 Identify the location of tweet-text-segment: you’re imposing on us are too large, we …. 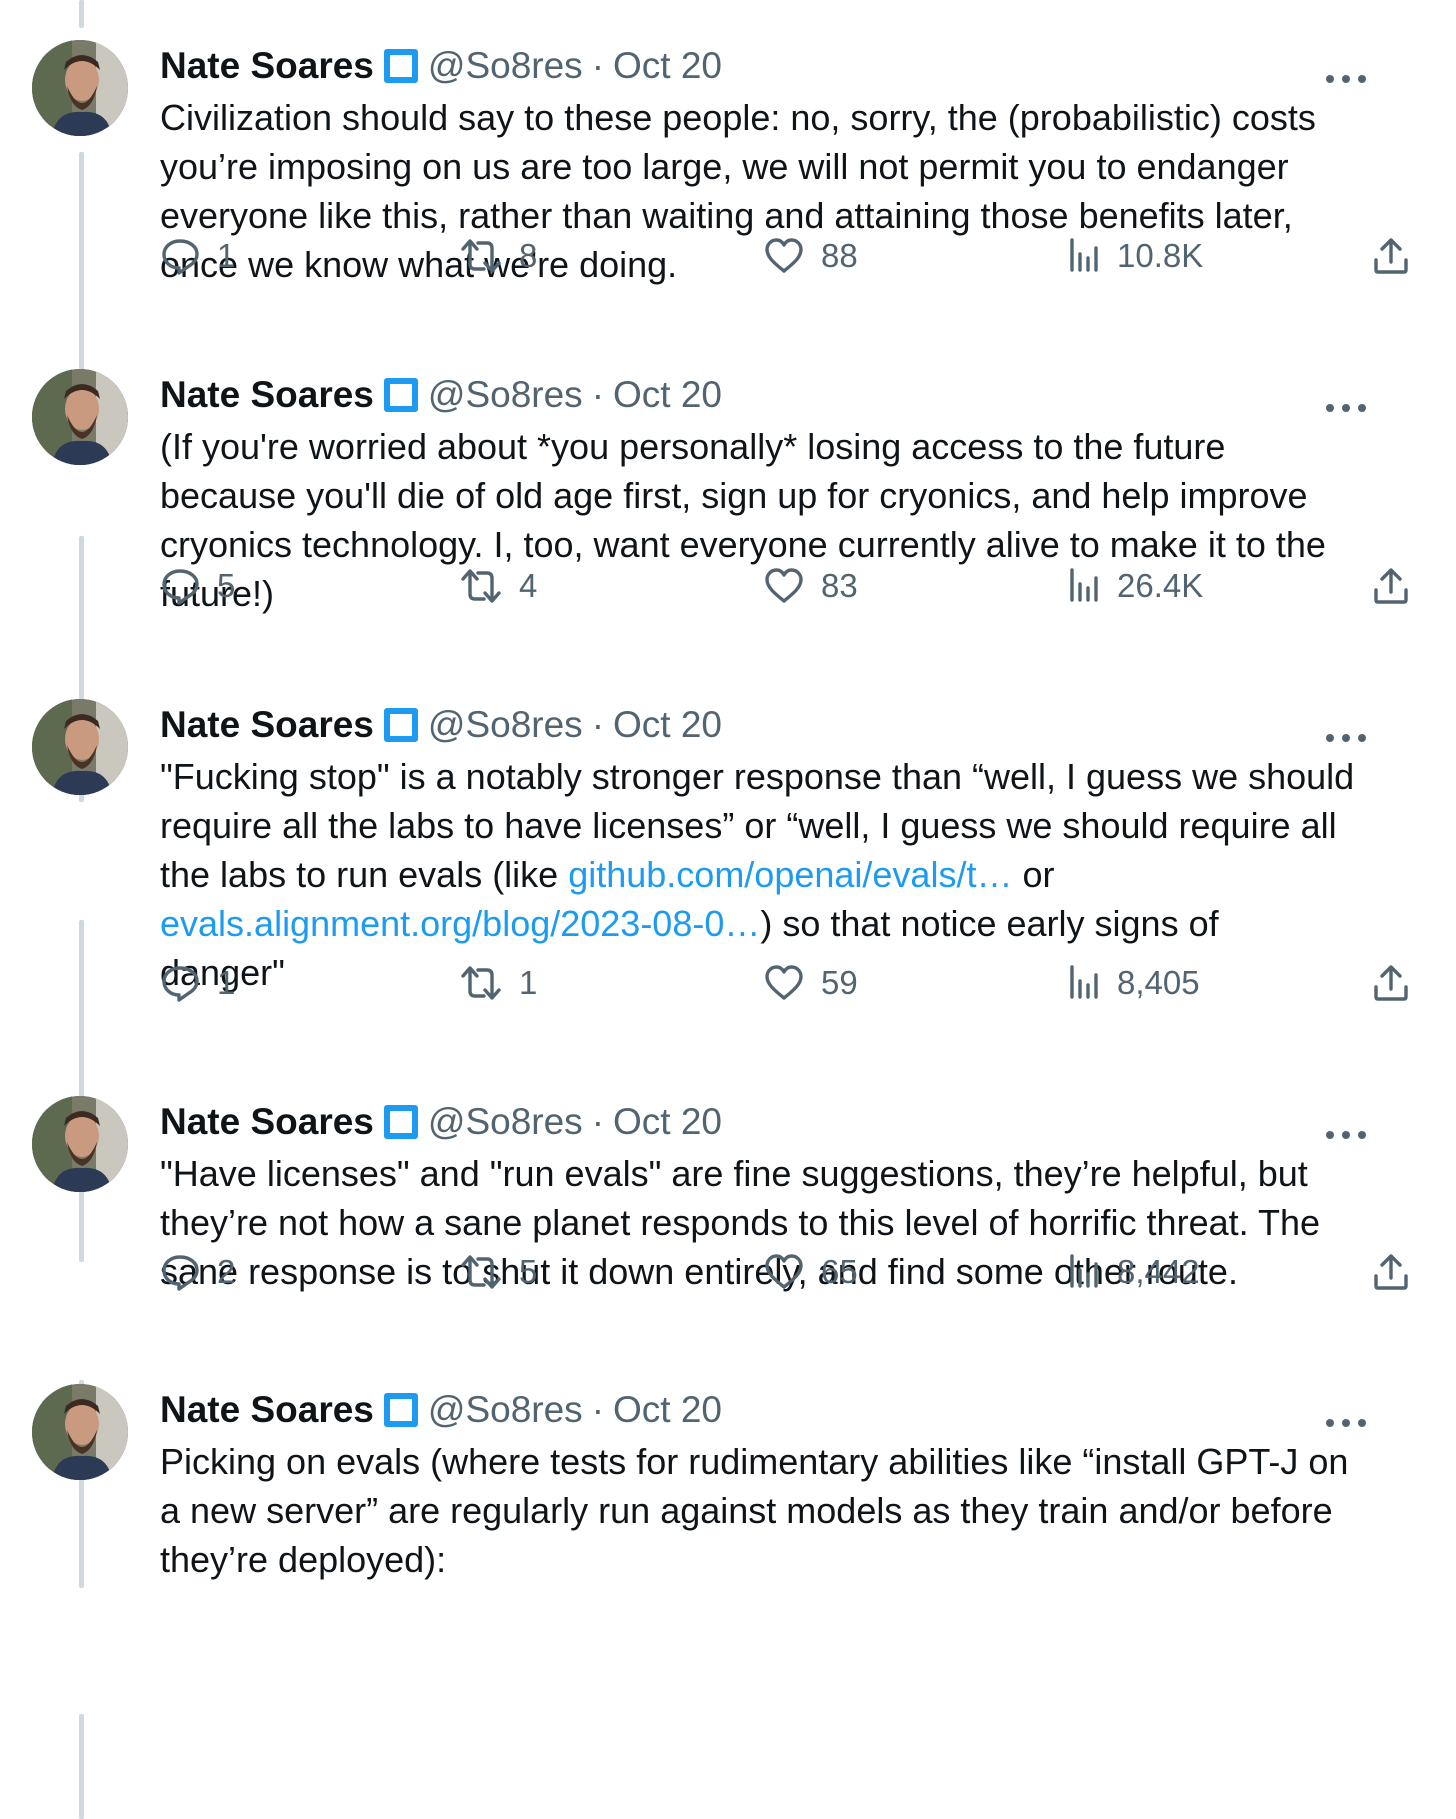
(724, 166).